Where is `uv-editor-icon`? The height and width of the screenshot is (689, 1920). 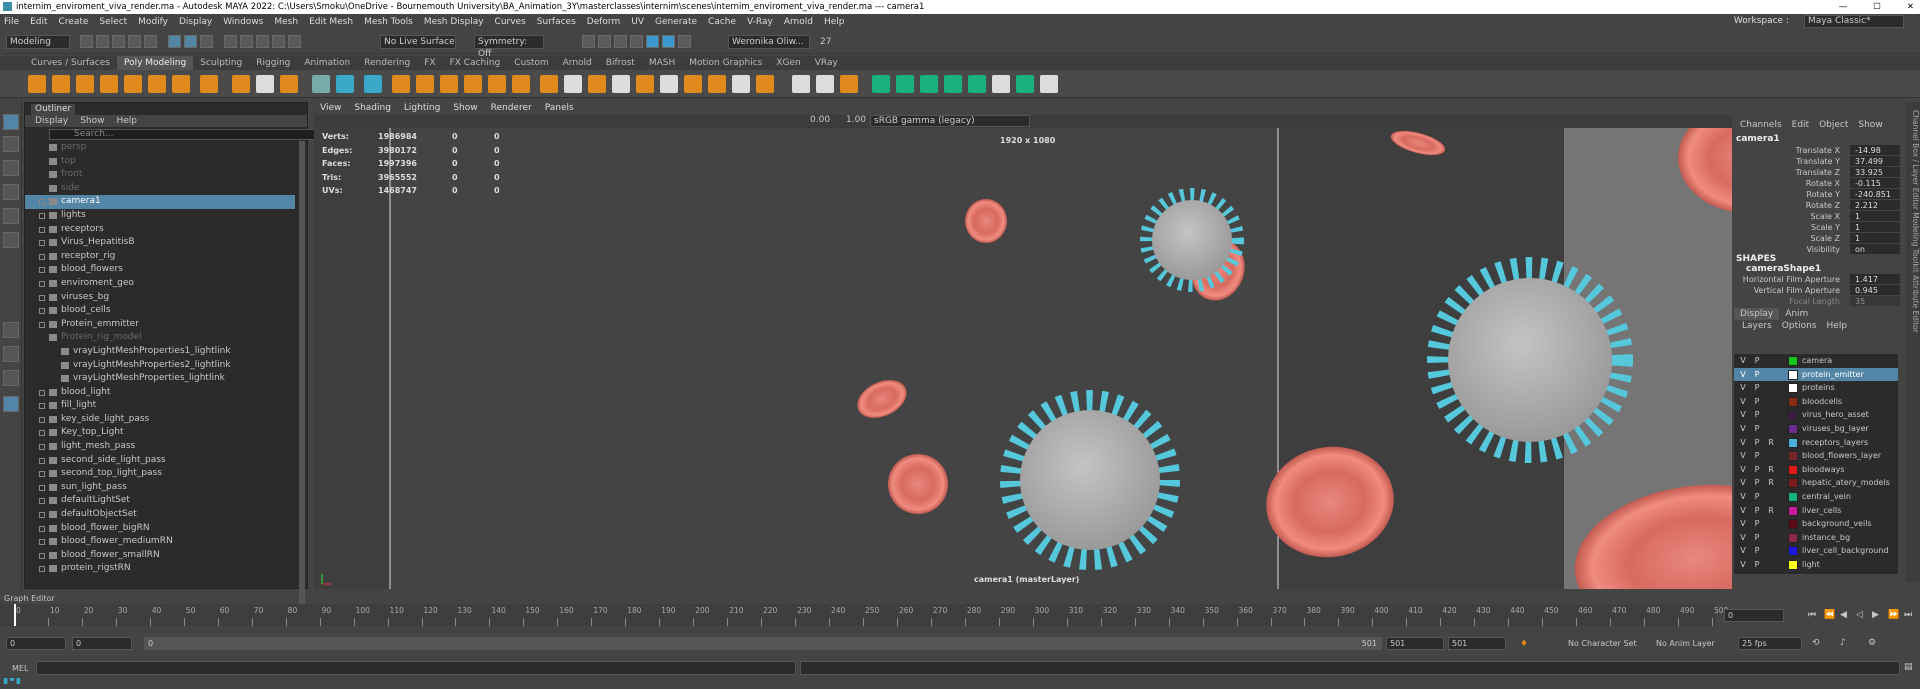 uv-editor-icon is located at coordinates (1025, 84).